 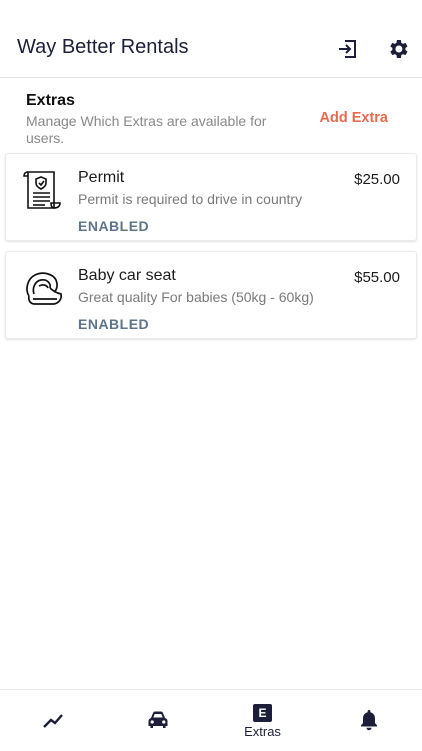 What do you see at coordinates (101, 177) in the screenshot?
I see `extra-name: Permit` at bounding box center [101, 177].